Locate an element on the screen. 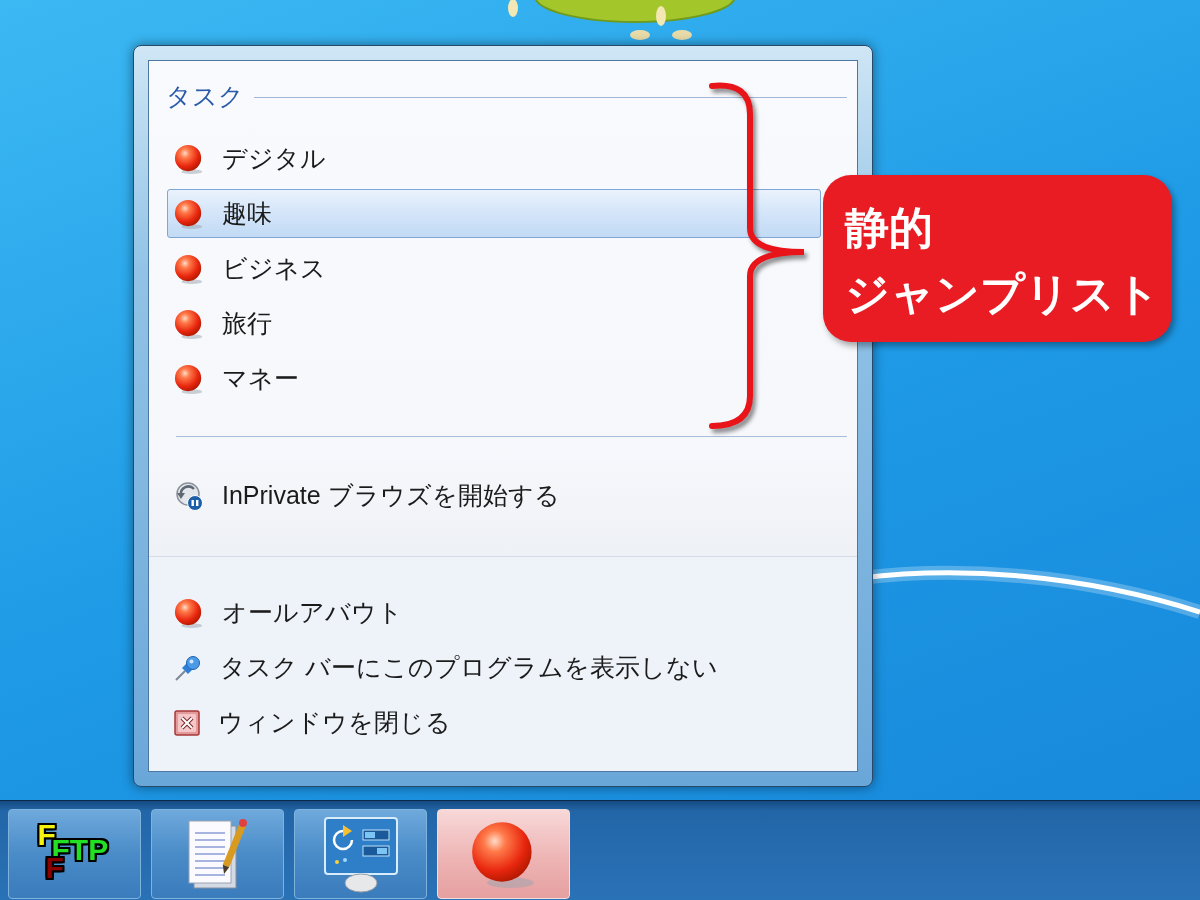 The width and height of the screenshot is (1200, 900). menu-item: ビジネス is located at coordinates (494, 268).